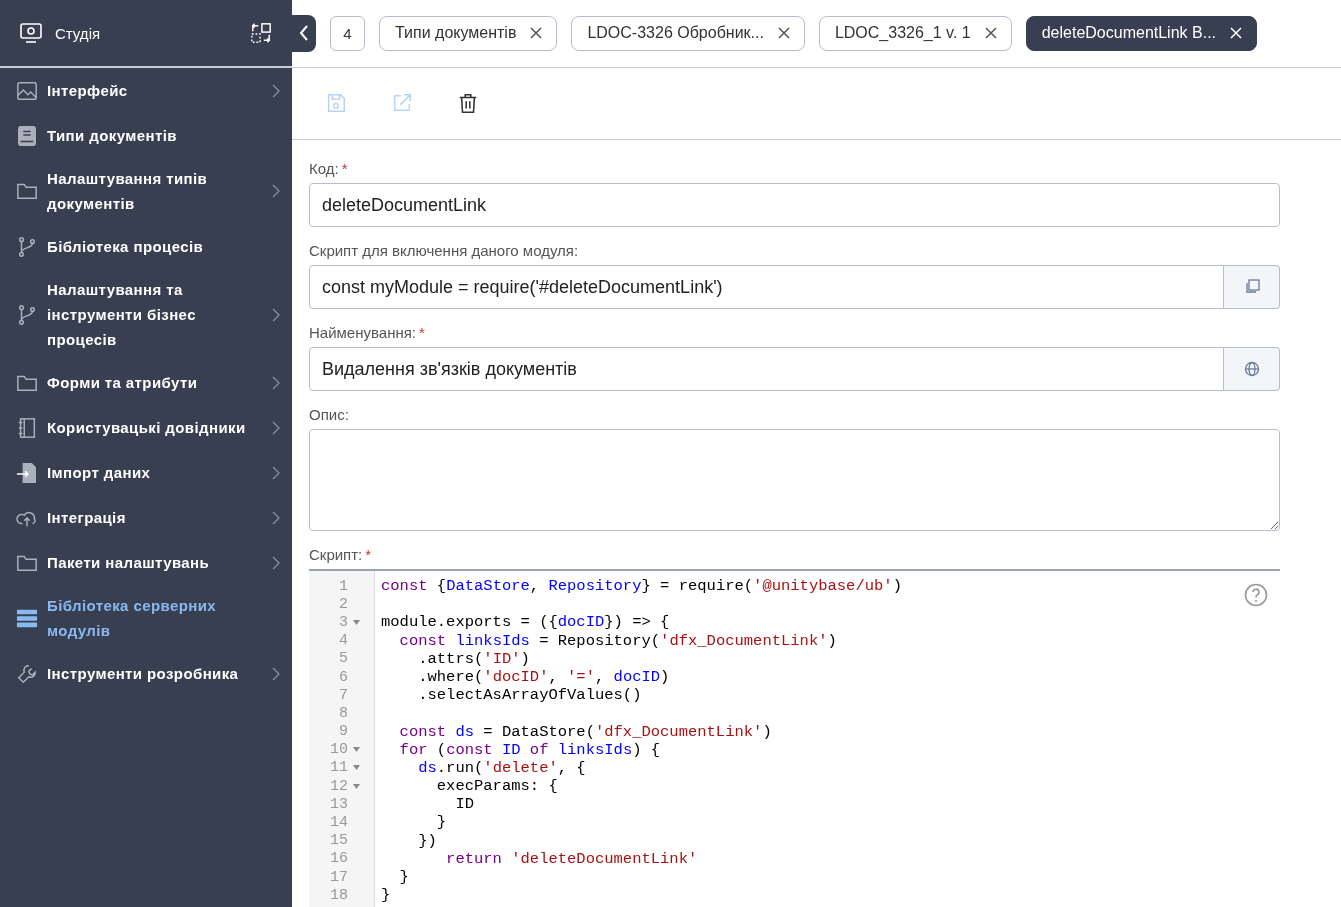  I want to click on field-label: Найменування:, so click(362, 333).